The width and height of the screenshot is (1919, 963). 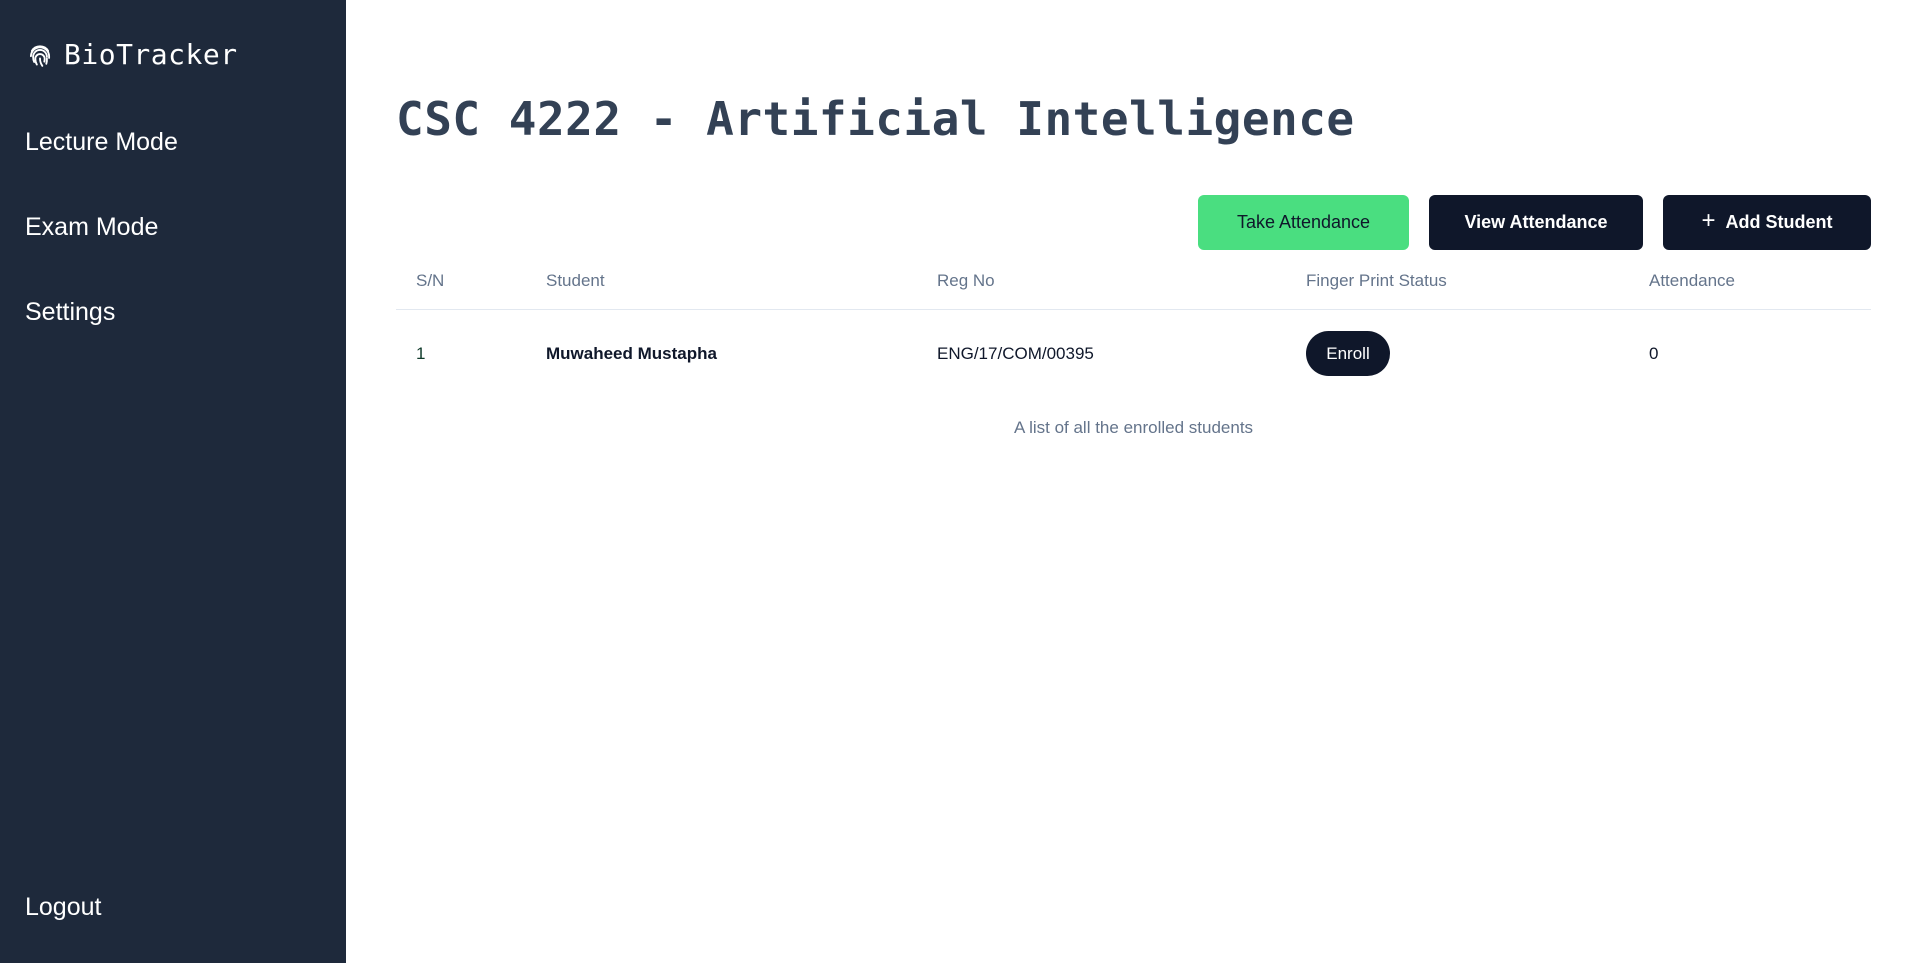 I want to click on add-student-label: Add Student, so click(x=1779, y=222).